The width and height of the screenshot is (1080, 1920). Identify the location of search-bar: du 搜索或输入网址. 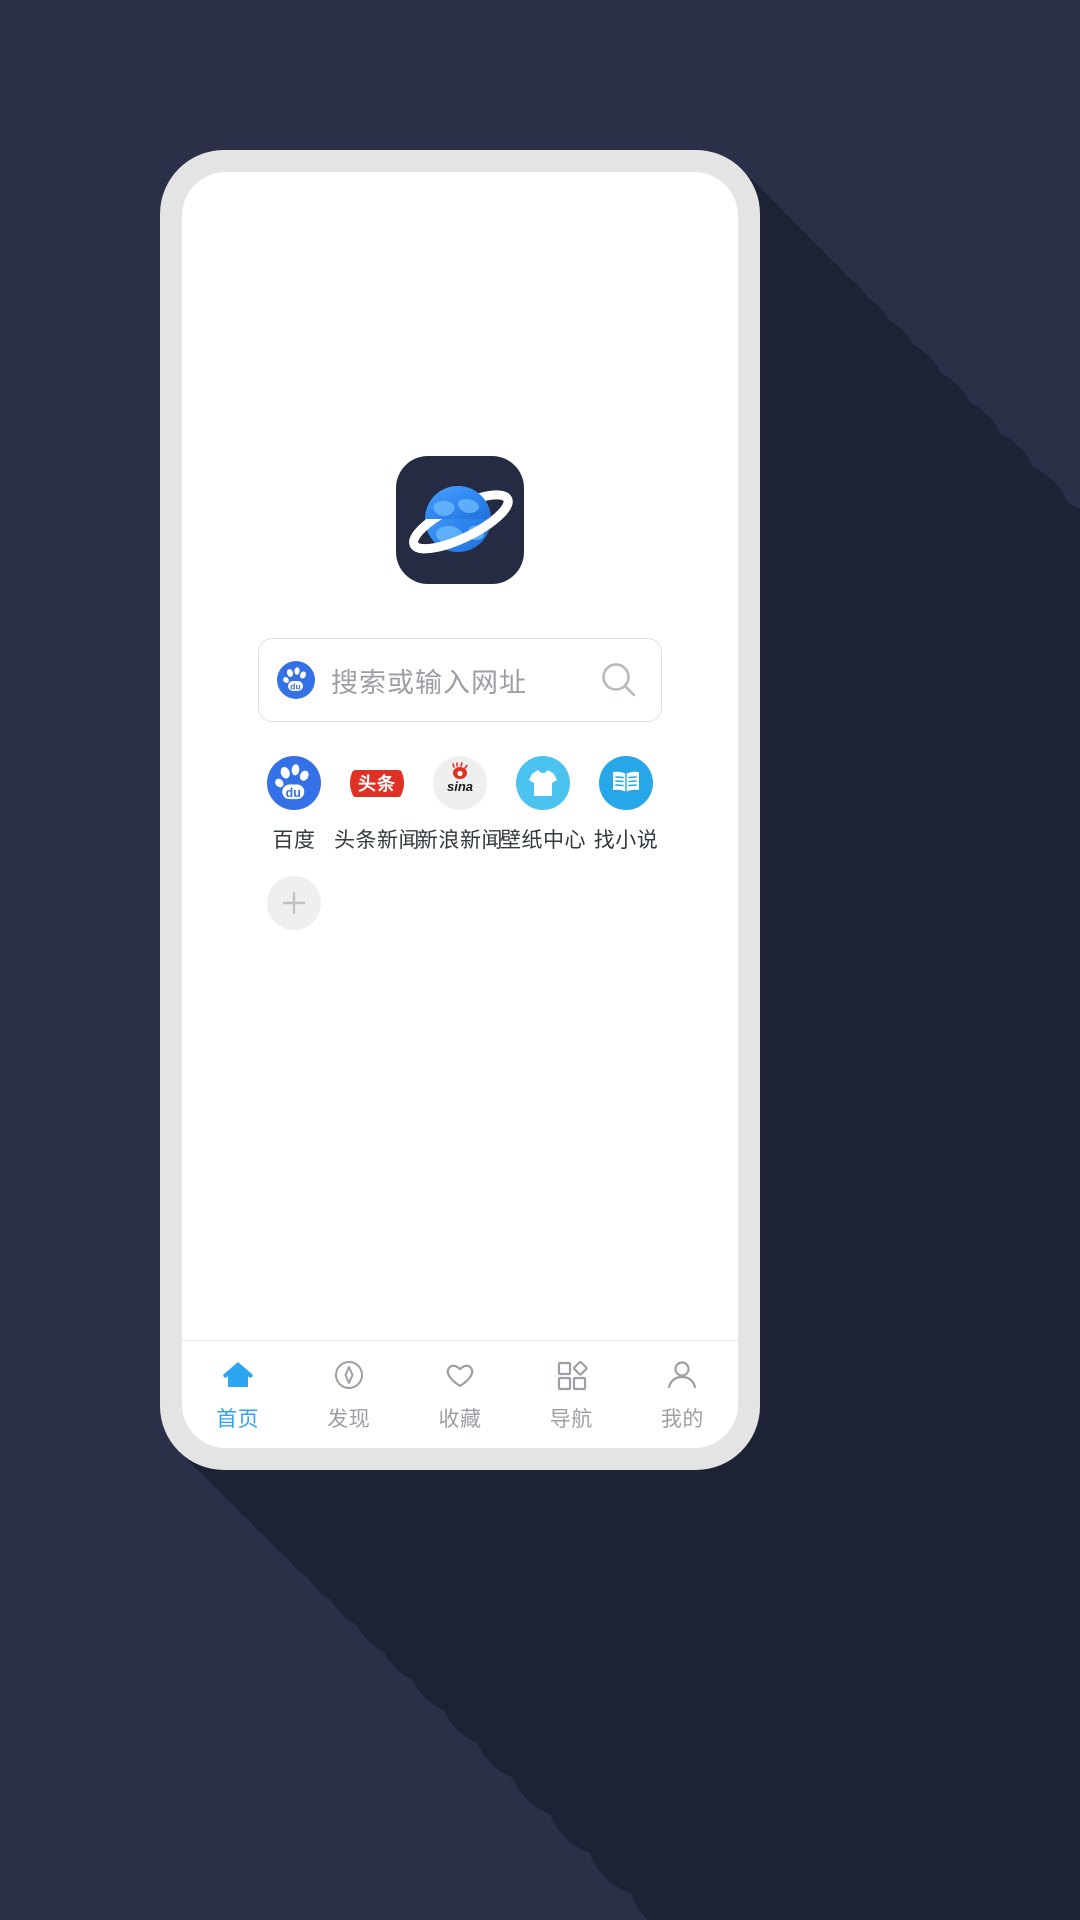
(460, 680).